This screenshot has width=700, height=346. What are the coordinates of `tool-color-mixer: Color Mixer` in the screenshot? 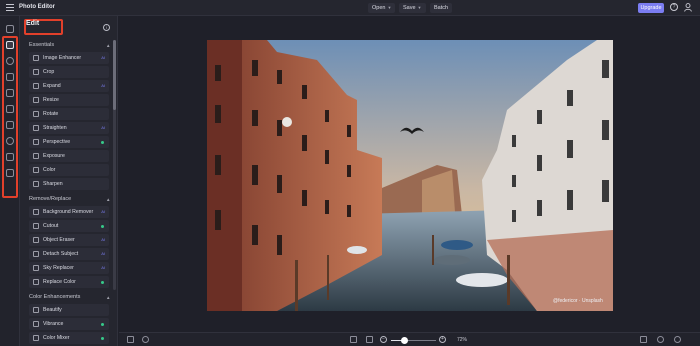 It's located at (69, 338).